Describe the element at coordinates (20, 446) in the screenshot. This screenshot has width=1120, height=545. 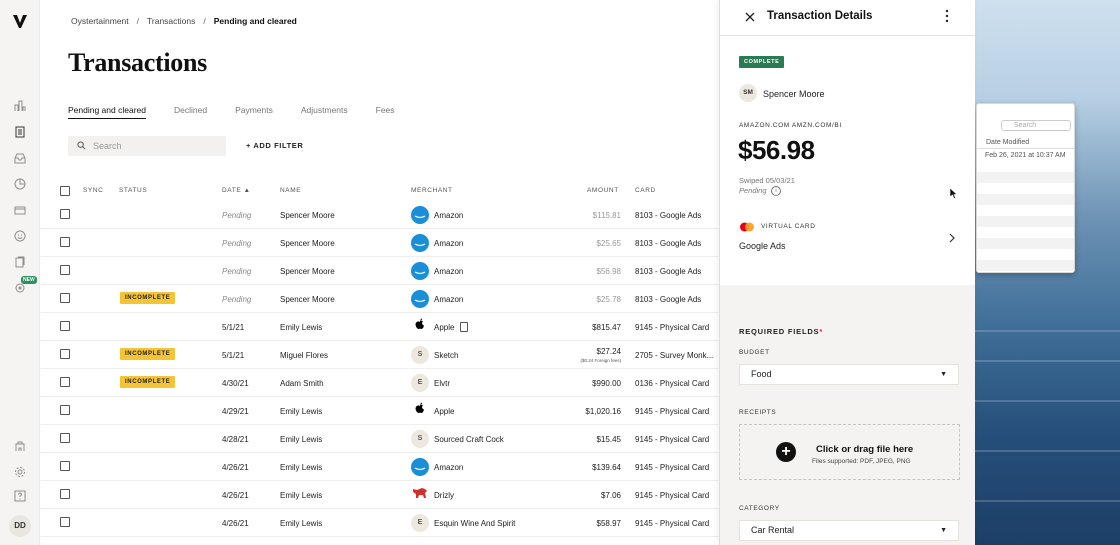
I see `company-icon` at that location.